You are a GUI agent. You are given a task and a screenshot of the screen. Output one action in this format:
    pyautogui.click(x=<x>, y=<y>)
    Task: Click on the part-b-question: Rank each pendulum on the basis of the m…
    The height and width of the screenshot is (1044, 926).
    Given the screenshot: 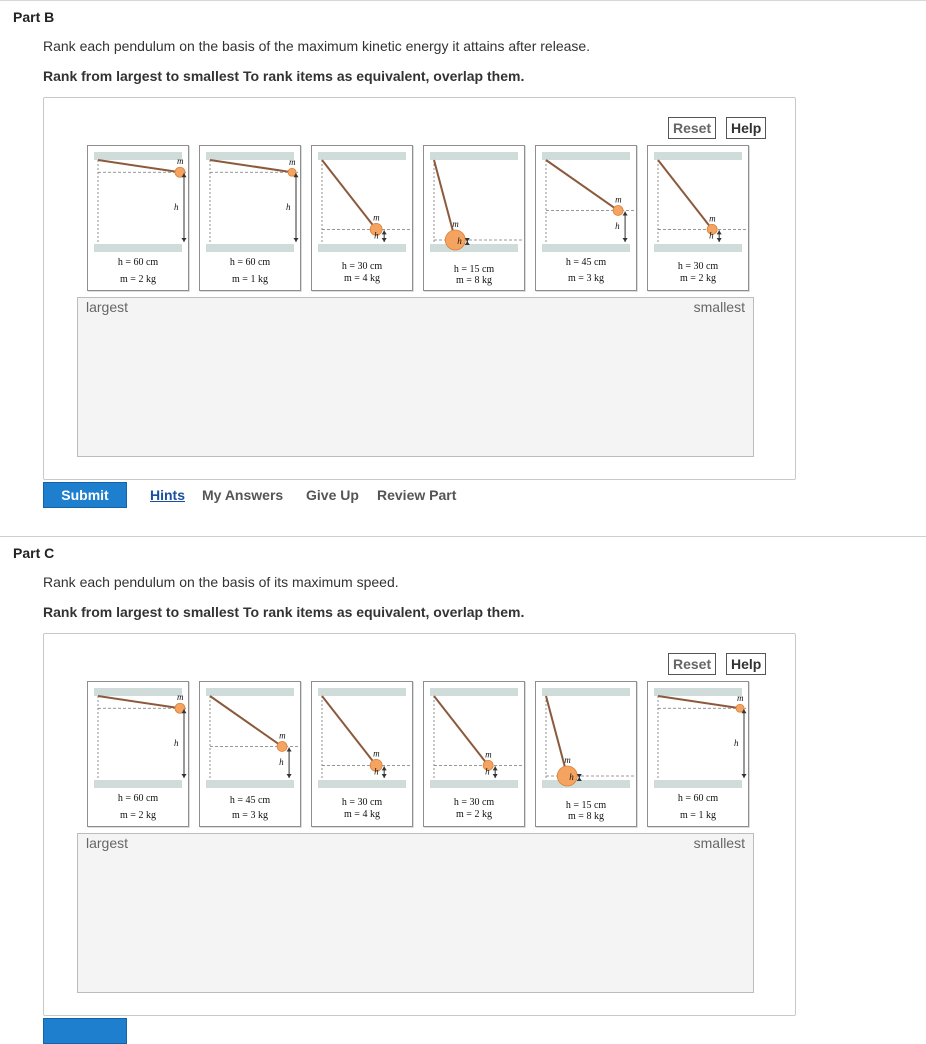 What is the action you would take?
    pyautogui.click(x=317, y=46)
    